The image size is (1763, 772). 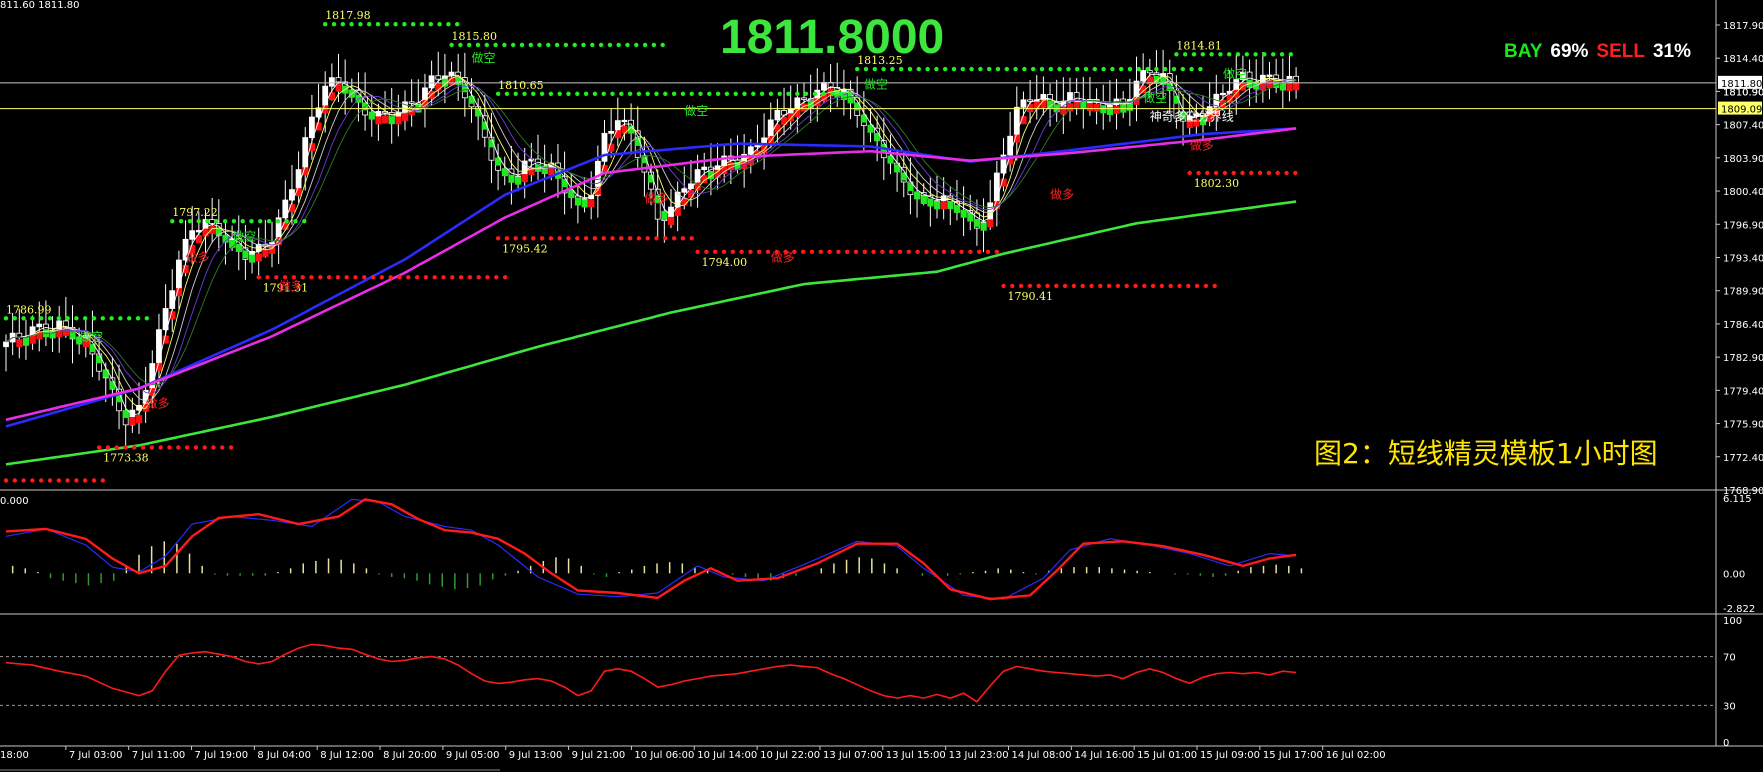 What do you see at coordinates (1743, 26) in the screenshot?
I see `price-tick-label: 1817.90` at bounding box center [1743, 26].